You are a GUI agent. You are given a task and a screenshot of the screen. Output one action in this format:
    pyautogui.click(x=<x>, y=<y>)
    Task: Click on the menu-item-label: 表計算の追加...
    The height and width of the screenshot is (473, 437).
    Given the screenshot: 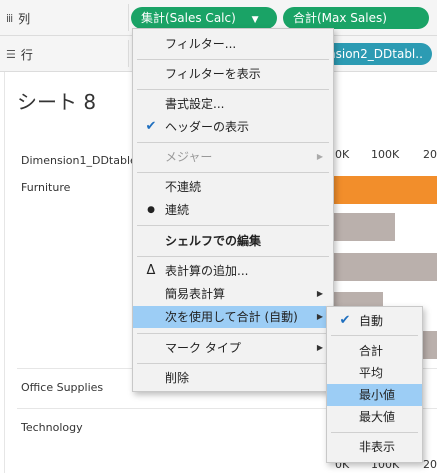 What is the action you would take?
    pyautogui.click(x=207, y=271)
    